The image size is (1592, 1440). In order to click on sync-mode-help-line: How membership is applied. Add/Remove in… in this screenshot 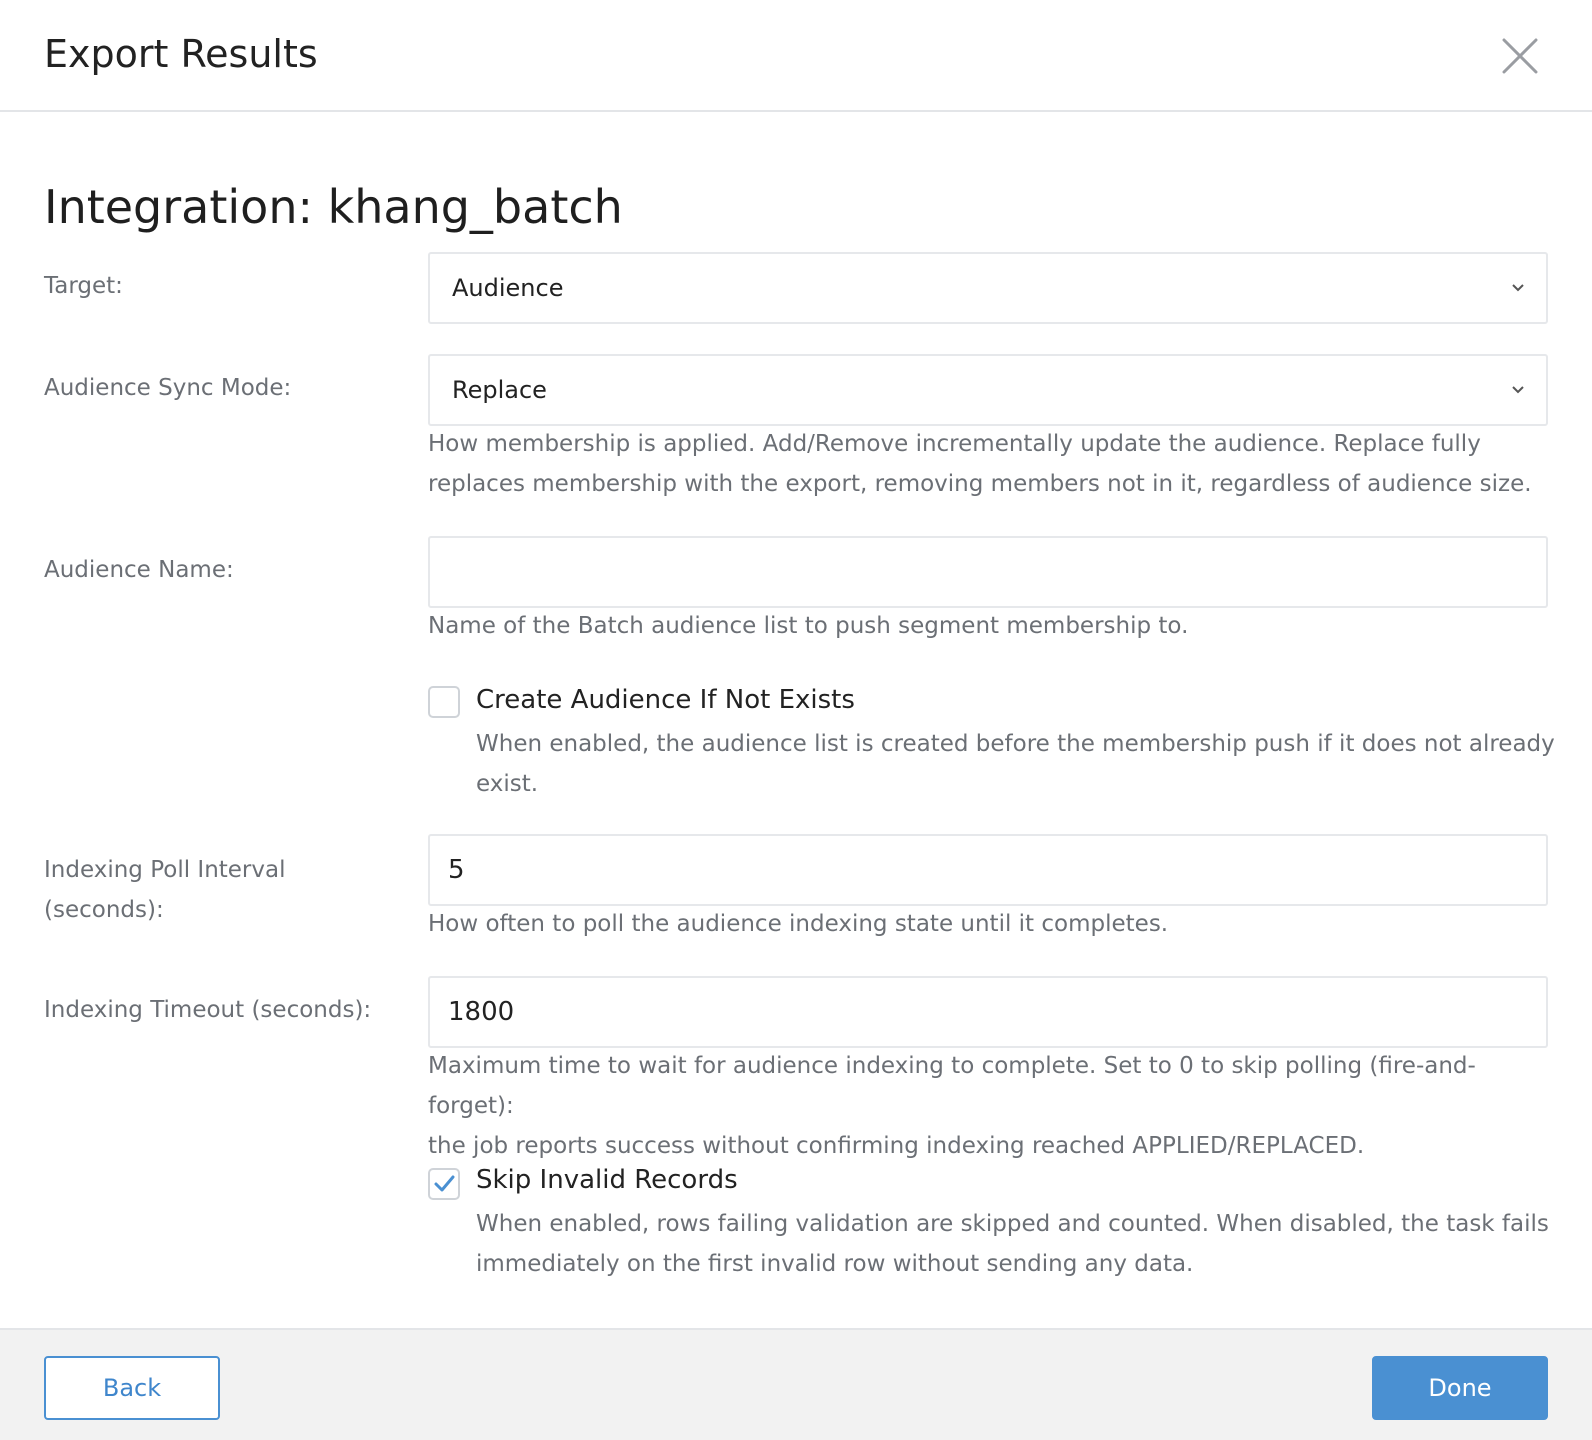, I will do `click(954, 444)`.